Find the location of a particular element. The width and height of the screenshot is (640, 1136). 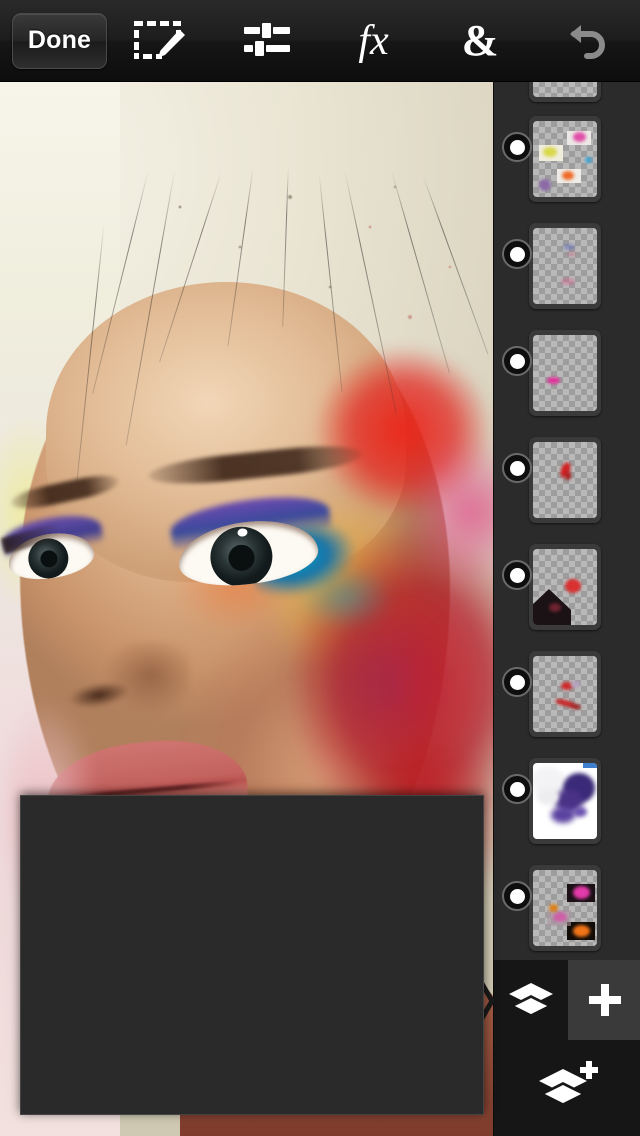

tool-select-edit is located at coordinates (160, 41).